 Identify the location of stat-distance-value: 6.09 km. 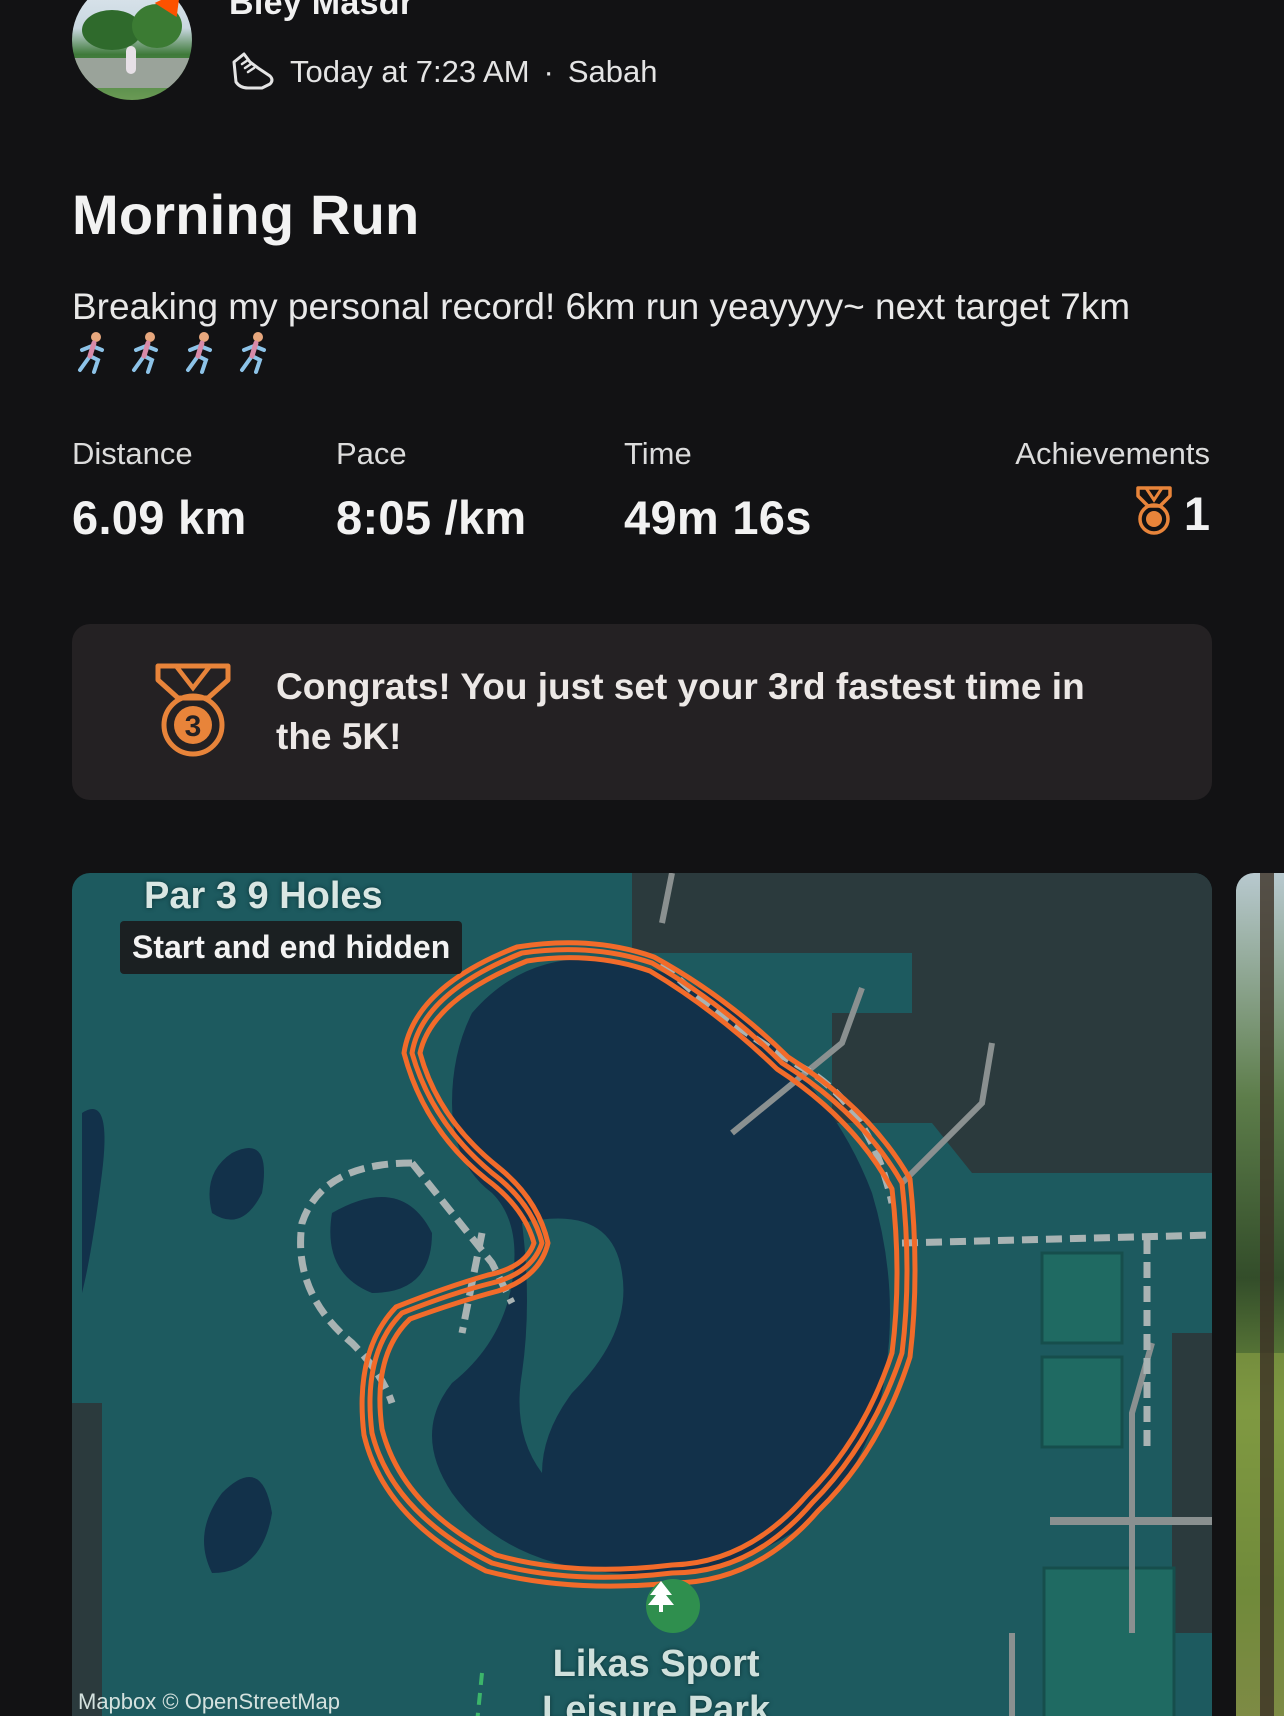
(159, 517).